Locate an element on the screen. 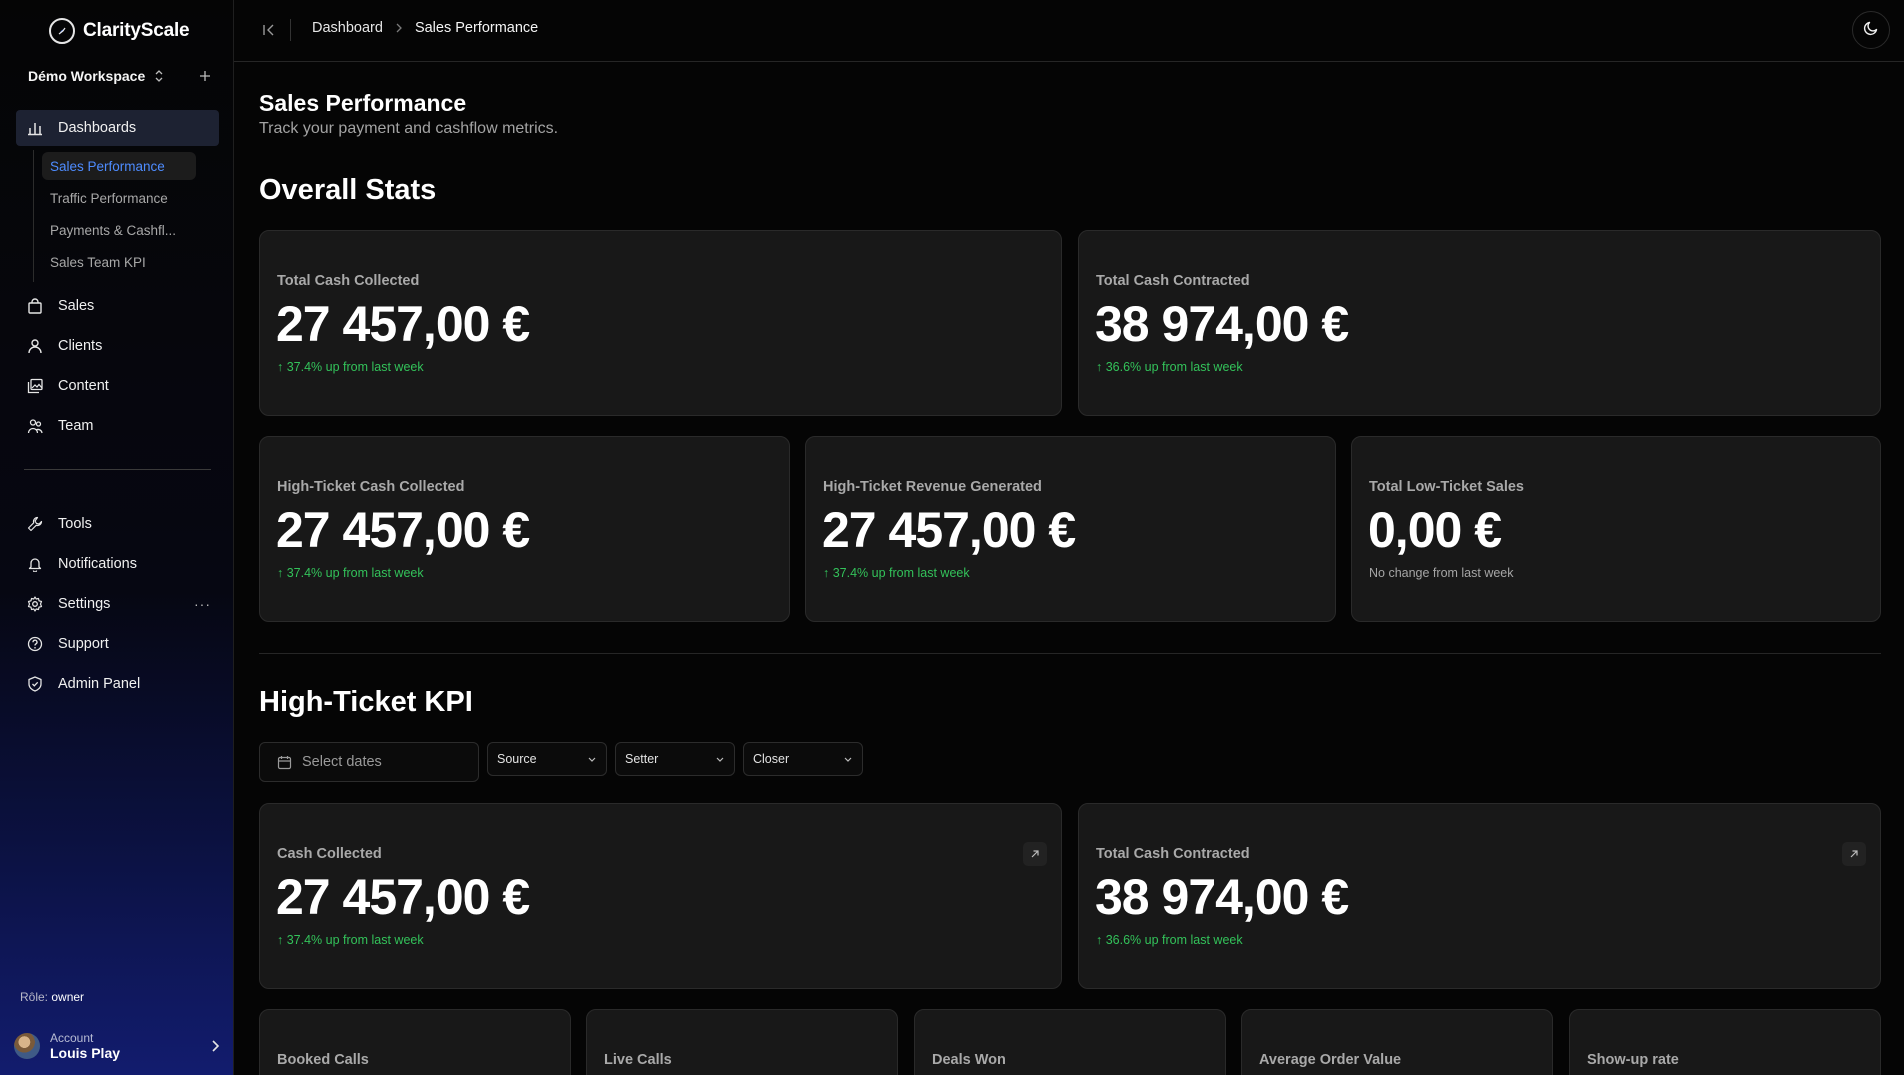 The width and height of the screenshot is (1904, 1075). moon-icon is located at coordinates (1871, 30).